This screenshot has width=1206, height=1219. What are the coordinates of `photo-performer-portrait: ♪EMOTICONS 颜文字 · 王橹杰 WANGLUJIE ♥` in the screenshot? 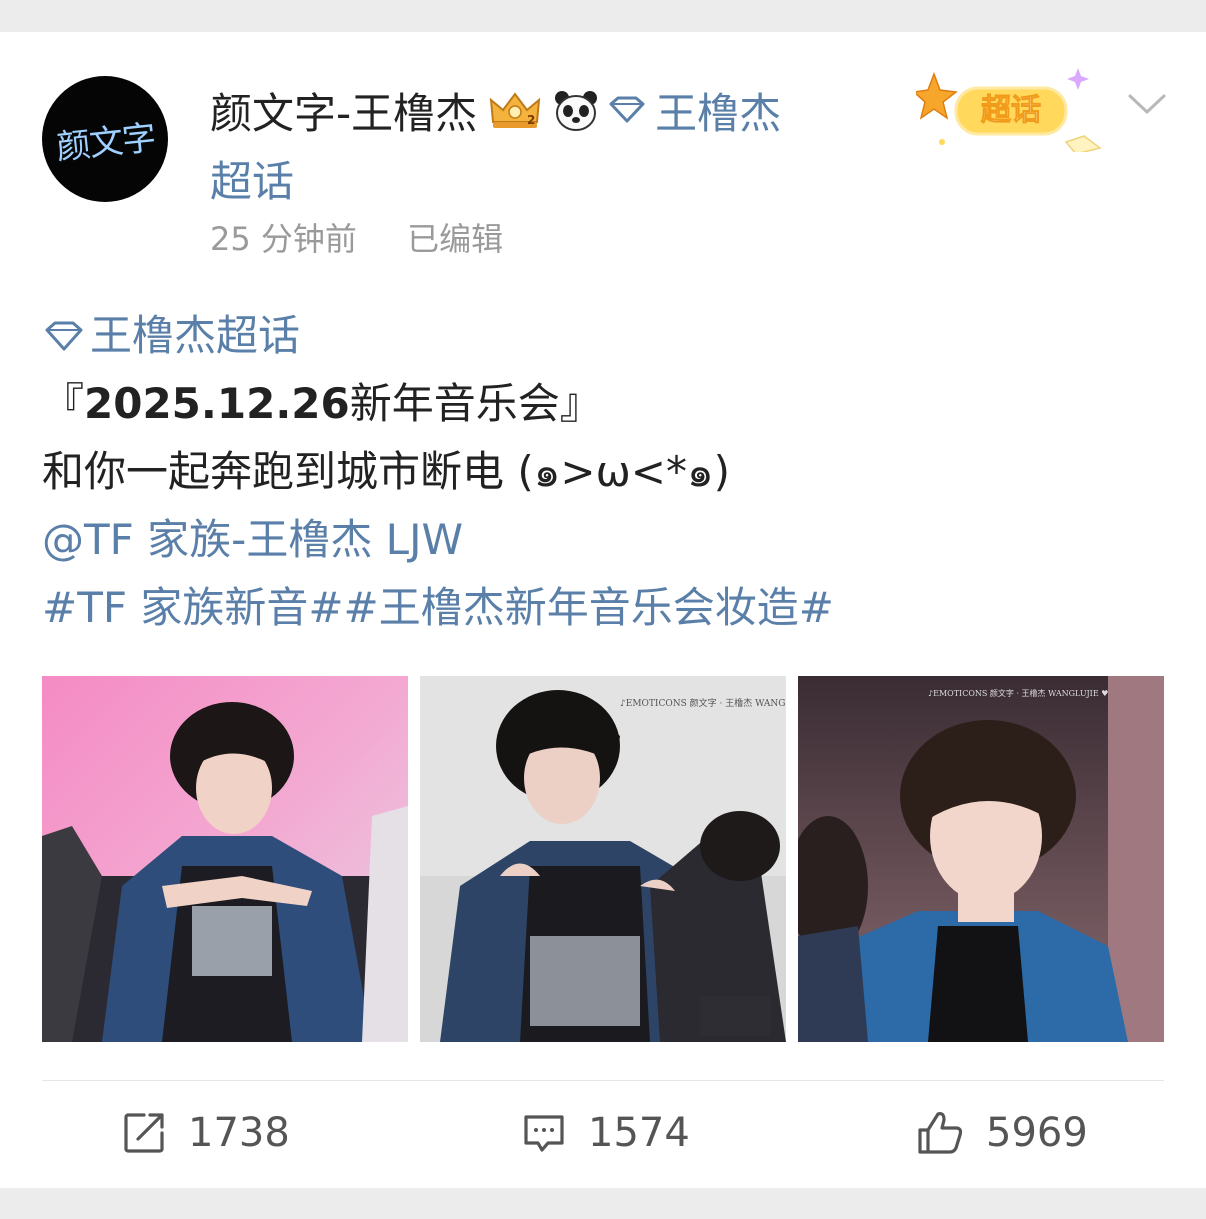 It's located at (981, 859).